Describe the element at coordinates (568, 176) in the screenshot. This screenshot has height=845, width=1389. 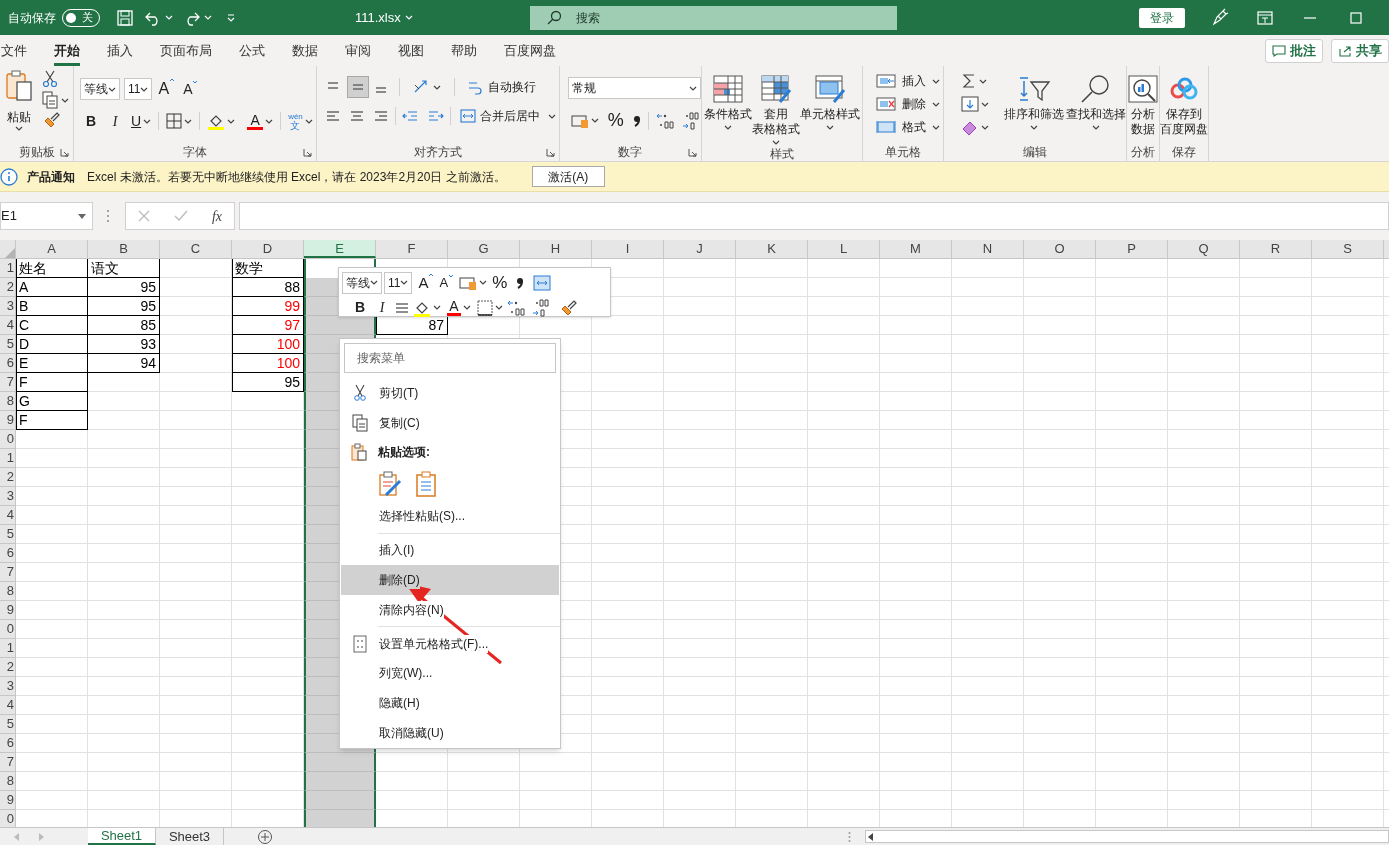
I see `activate-button: 激活(A)` at that location.